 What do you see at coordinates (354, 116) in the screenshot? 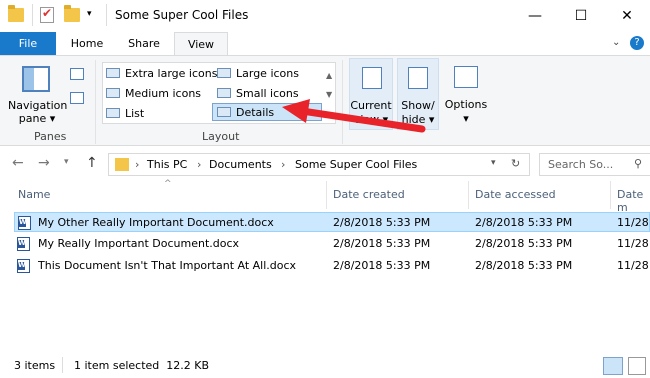
I see `annotation-arrow` at bounding box center [354, 116].